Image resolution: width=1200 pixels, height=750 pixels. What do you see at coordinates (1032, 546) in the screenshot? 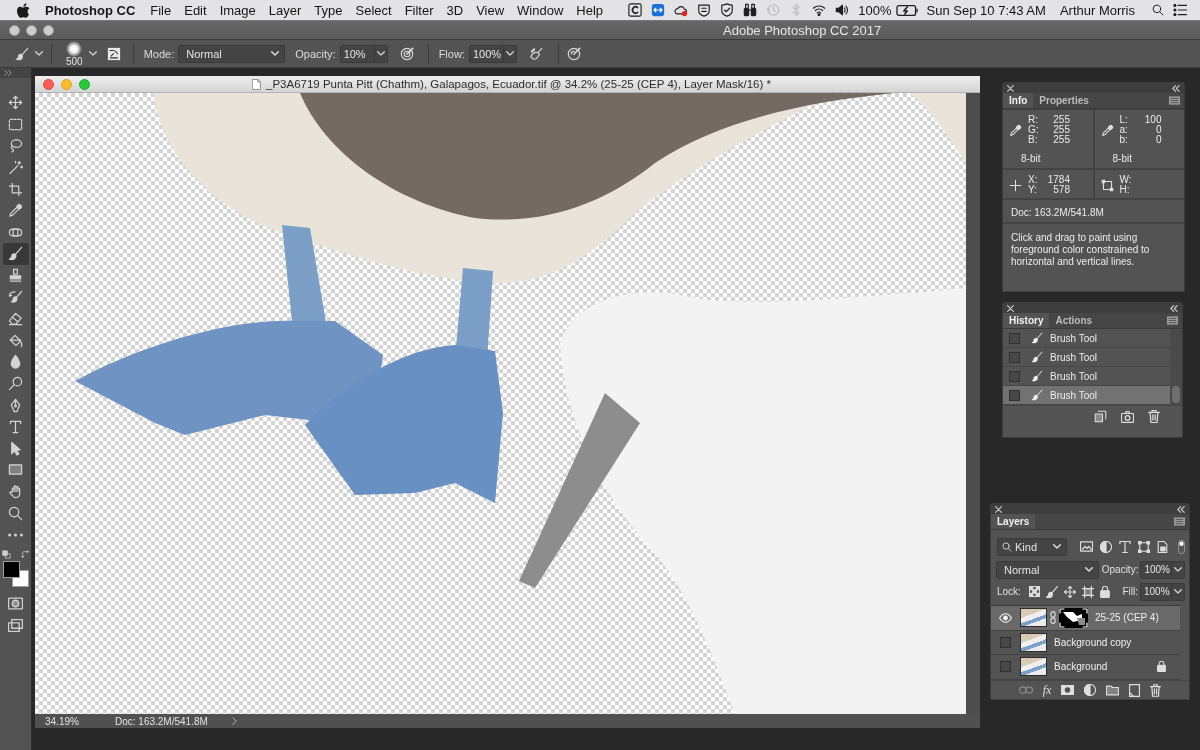
I see `layer-filter-dropdown: Kind` at bounding box center [1032, 546].